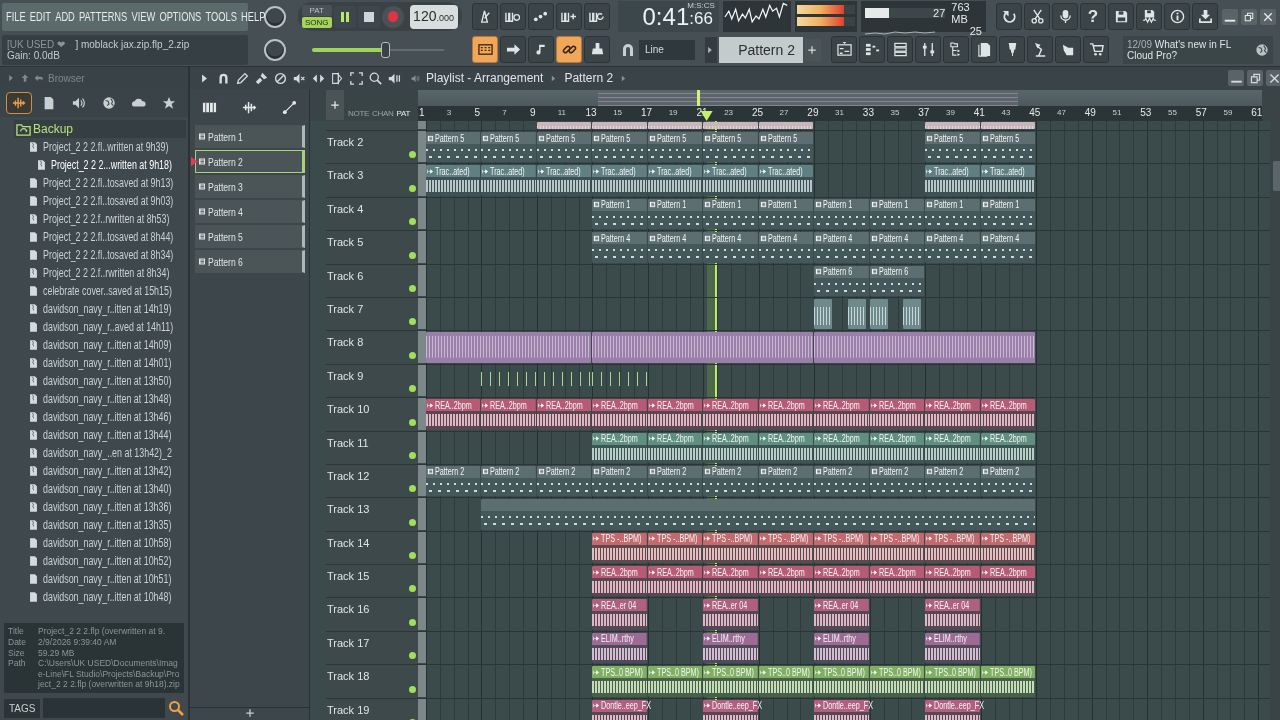  Describe the element at coordinates (94, 579) in the screenshot. I see `browser-item: davidson_navy_r..itten at 10h51)` at that location.